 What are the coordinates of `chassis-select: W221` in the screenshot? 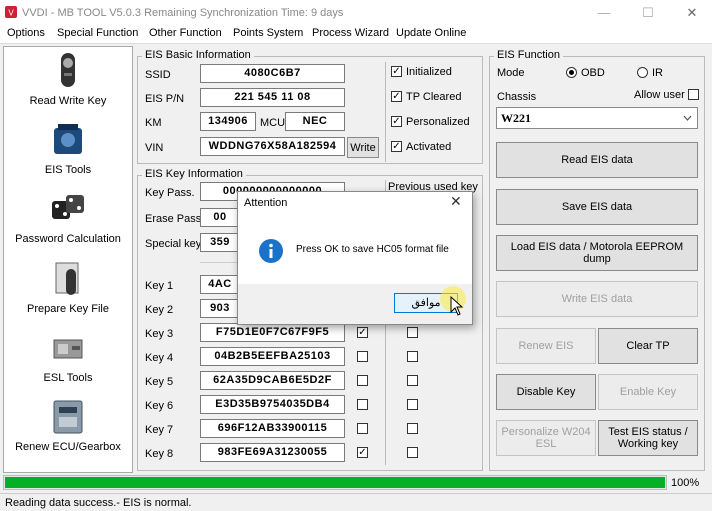 It's located at (597, 118).